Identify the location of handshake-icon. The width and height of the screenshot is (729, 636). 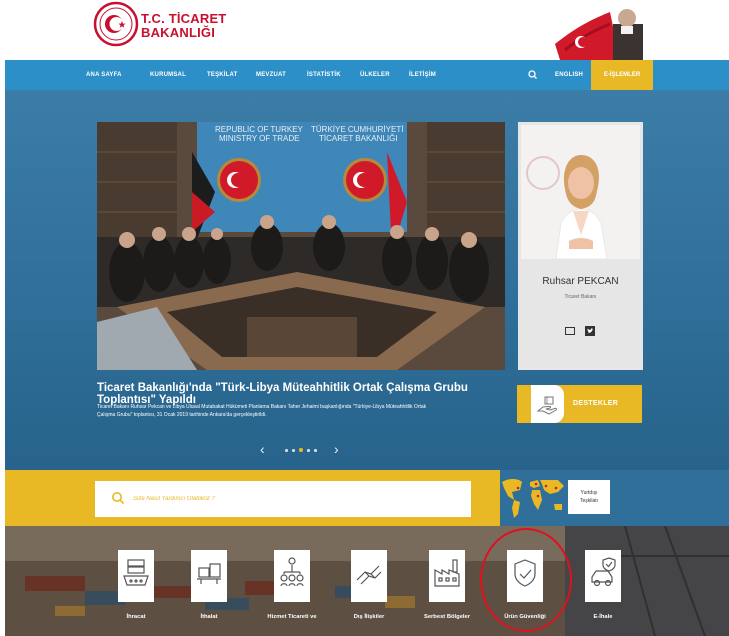
(369, 576).